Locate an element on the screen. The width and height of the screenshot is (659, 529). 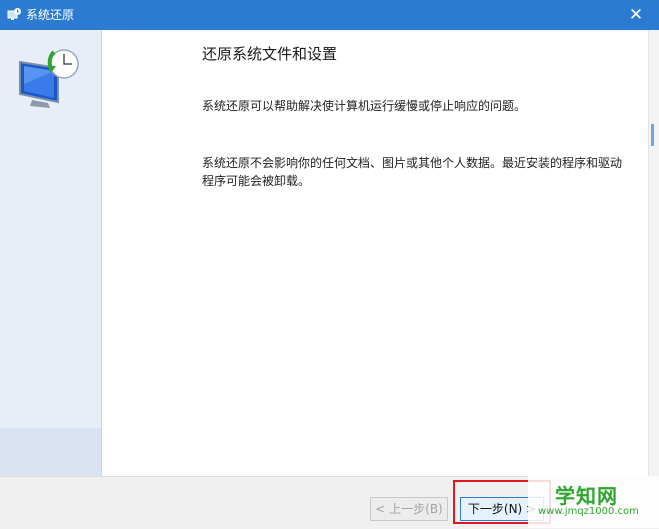
watermark-url: www.jmqz1000.com is located at coordinates (588, 511).